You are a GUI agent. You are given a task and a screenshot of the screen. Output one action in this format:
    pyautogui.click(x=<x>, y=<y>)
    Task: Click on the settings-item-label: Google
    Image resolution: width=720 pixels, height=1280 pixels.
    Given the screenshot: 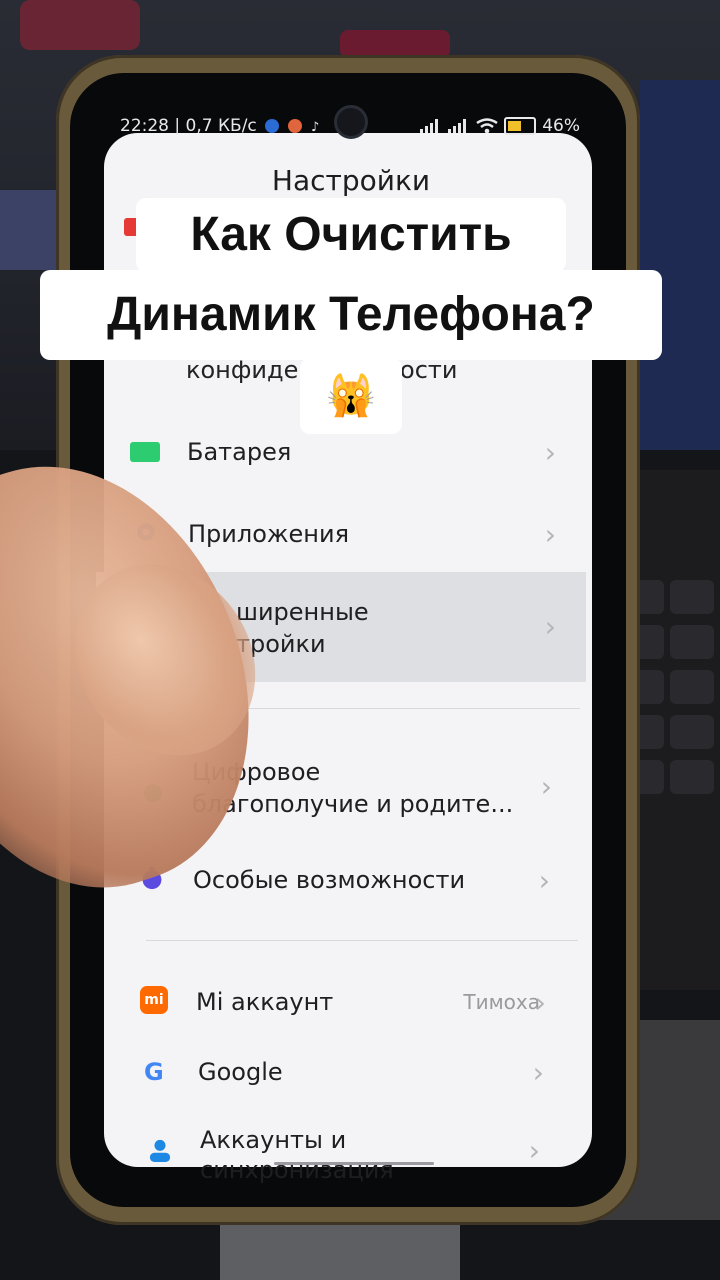 What is the action you would take?
    pyautogui.click(x=240, y=1072)
    